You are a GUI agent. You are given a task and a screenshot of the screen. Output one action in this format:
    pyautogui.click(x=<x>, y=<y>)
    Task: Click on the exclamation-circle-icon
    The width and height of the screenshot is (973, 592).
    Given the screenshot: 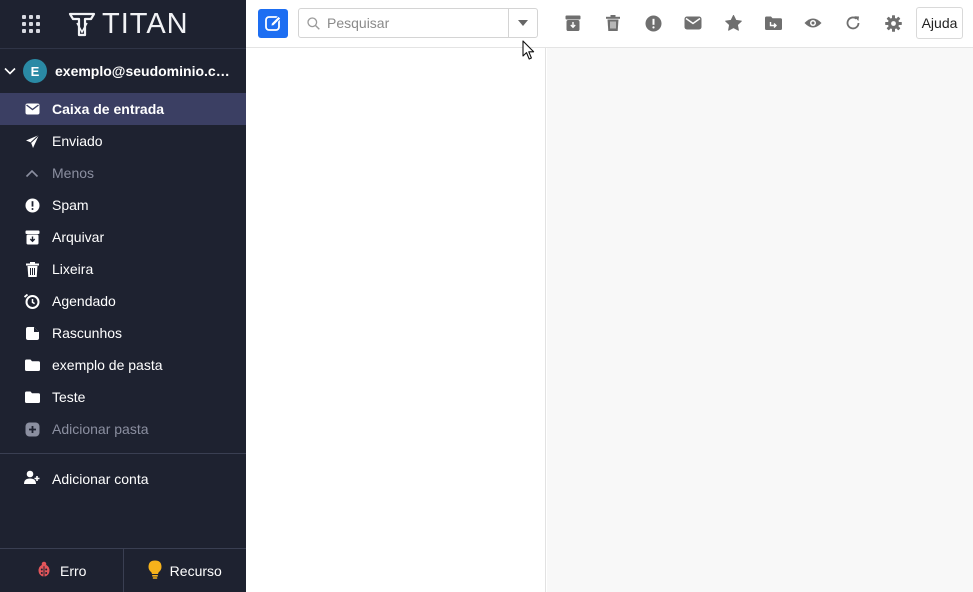 What is the action you would take?
    pyautogui.click(x=32, y=205)
    